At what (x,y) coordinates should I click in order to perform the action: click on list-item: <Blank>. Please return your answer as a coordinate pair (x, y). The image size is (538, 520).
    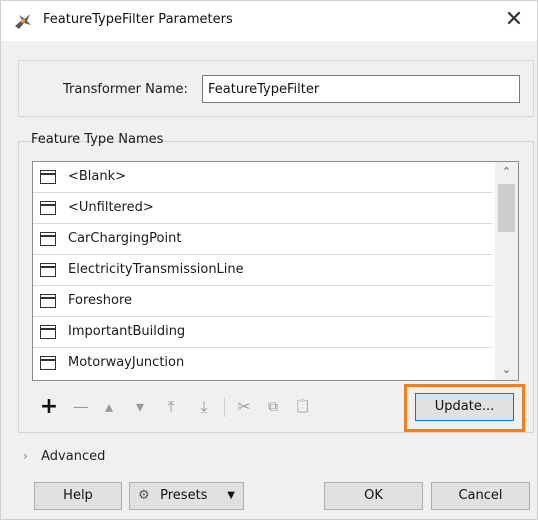
    Looking at the image, I should click on (263, 177).